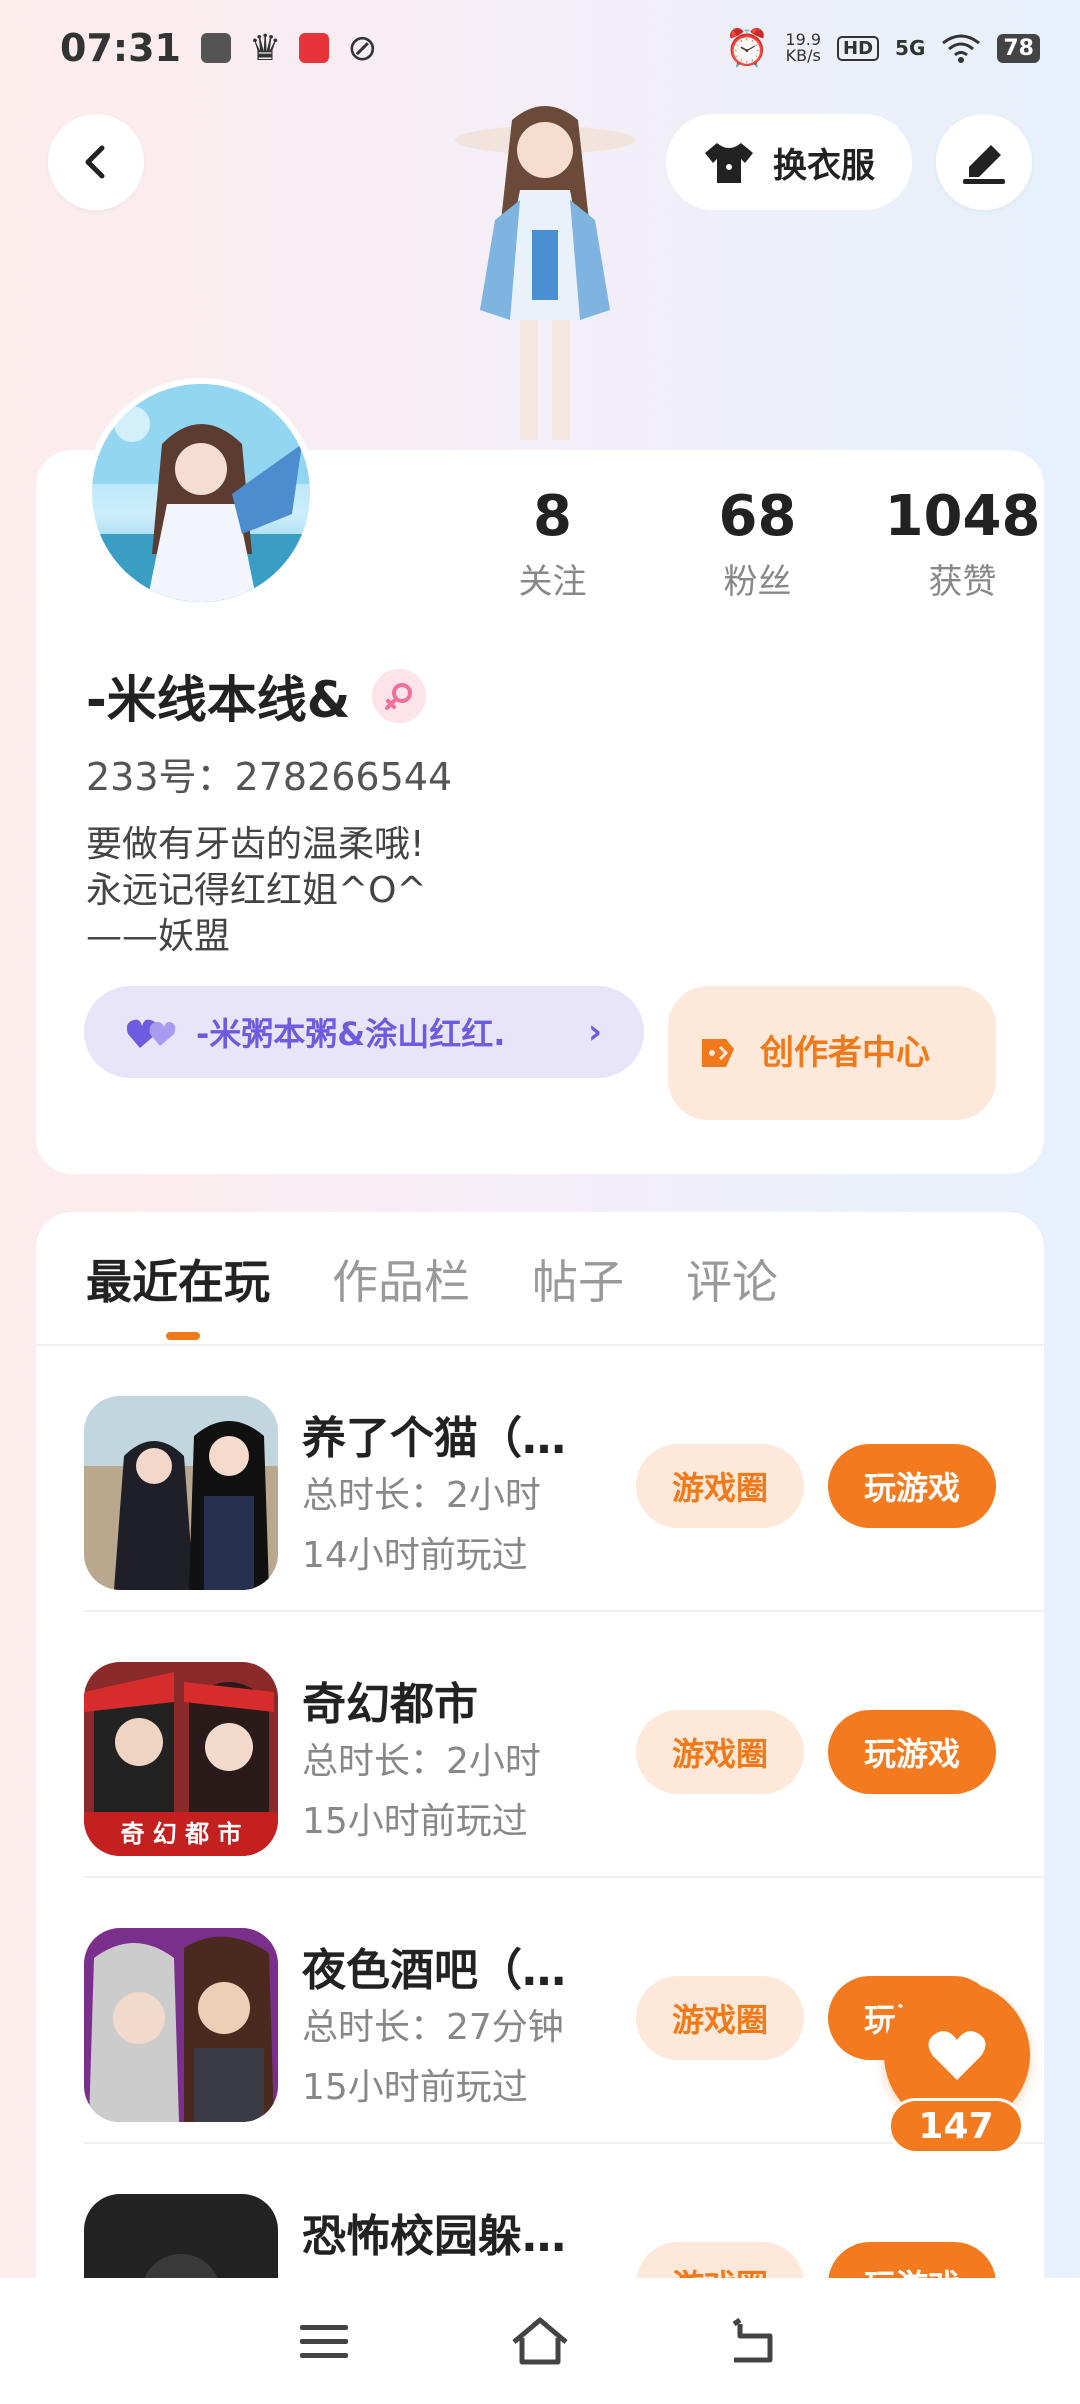  What do you see at coordinates (178, 1279) in the screenshot?
I see `tab-recently-played: 最近在玩` at bounding box center [178, 1279].